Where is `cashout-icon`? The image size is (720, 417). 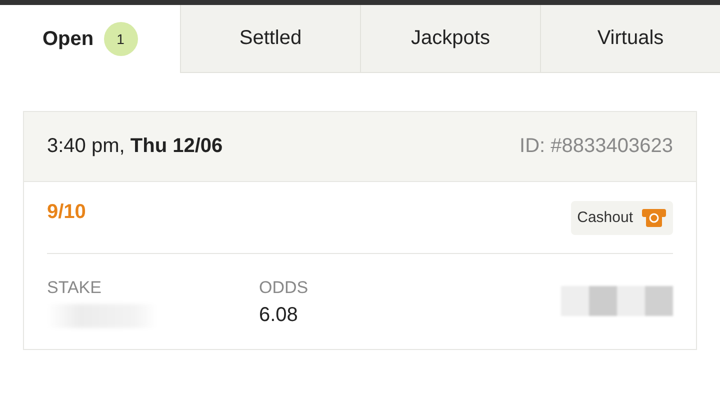 cashout-icon is located at coordinates (654, 217).